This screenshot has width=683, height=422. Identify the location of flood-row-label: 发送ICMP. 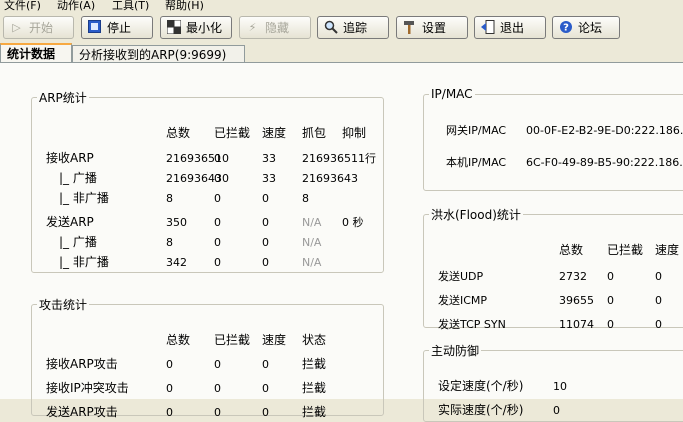
(463, 300).